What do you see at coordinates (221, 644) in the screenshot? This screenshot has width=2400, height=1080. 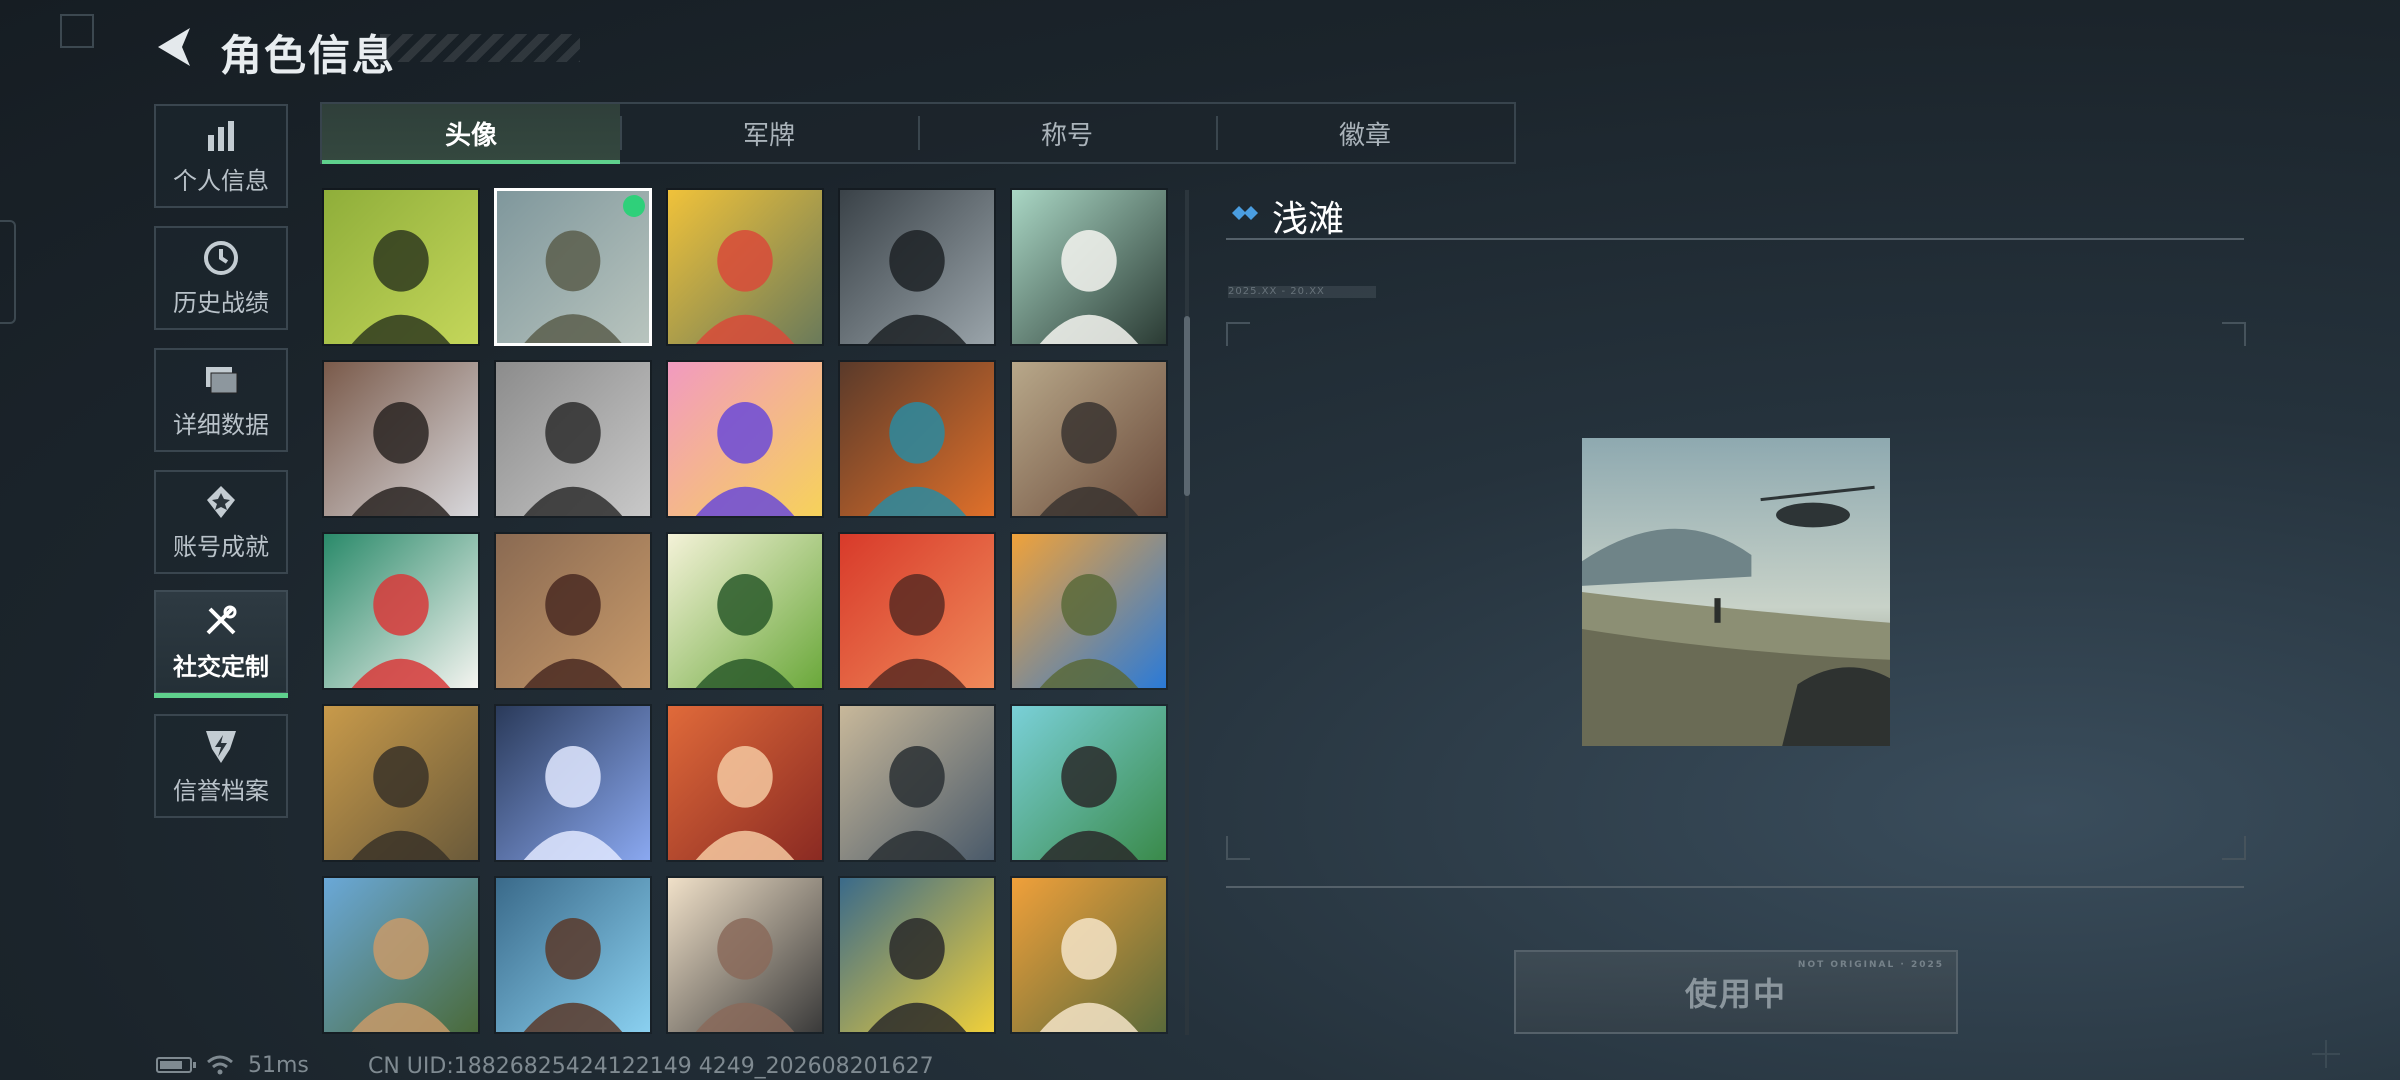 I see `sidebar-item-social-custom: 社交定制` at bounding box center [221, 644].